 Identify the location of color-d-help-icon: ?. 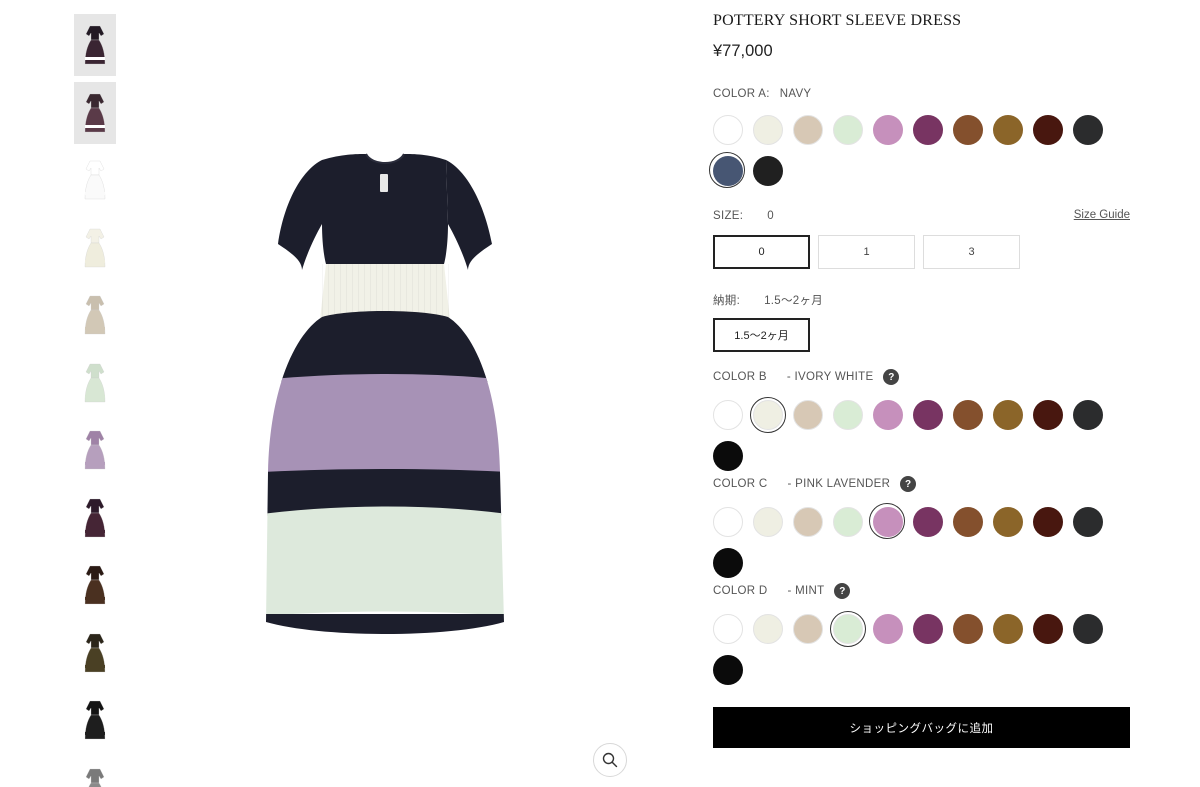
(842, 591).